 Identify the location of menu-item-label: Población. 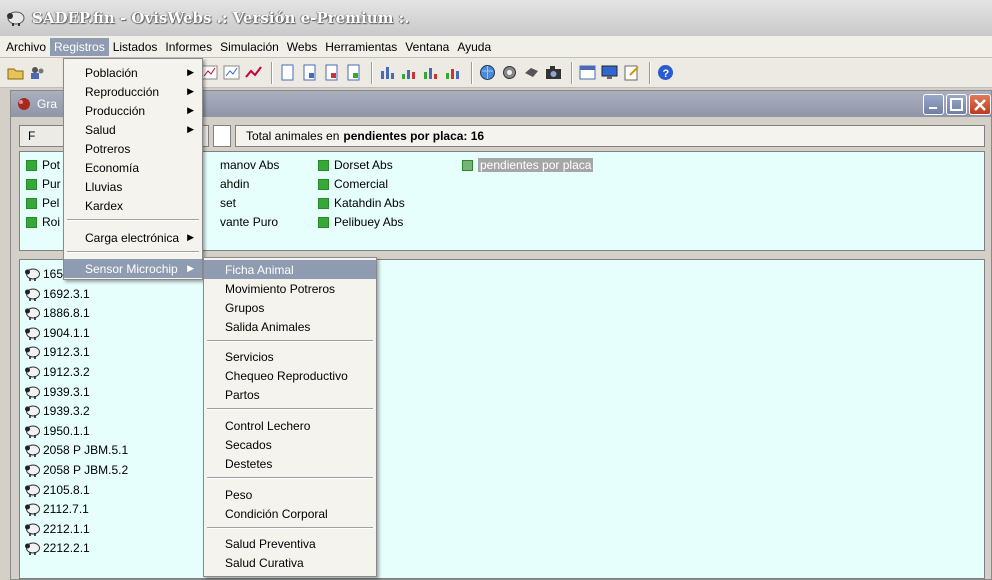
(111, 72).